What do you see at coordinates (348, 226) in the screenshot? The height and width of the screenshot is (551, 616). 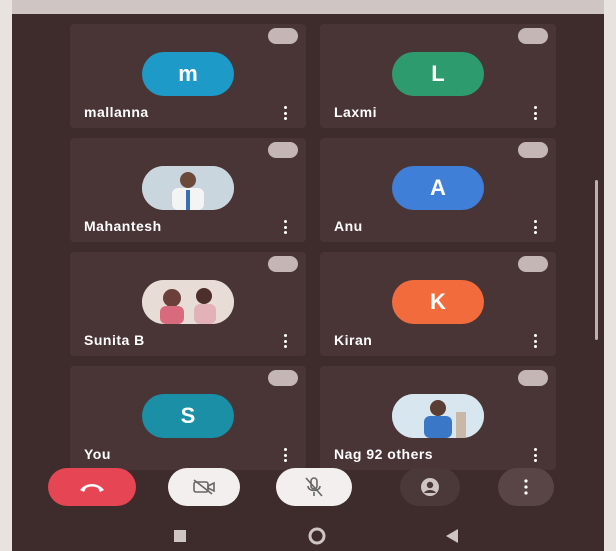 I see `participant-name: Anu` at bounding box center [348, 226].